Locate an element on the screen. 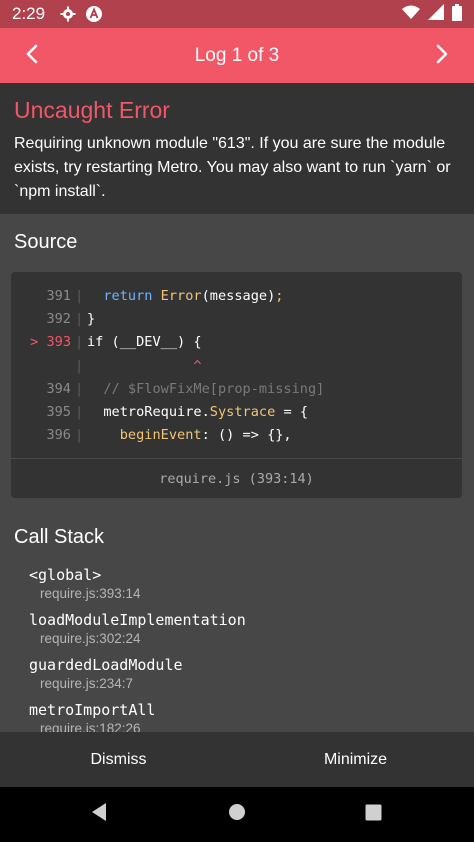  error-caret-marker: ^ is located at coordinates (197, 365).